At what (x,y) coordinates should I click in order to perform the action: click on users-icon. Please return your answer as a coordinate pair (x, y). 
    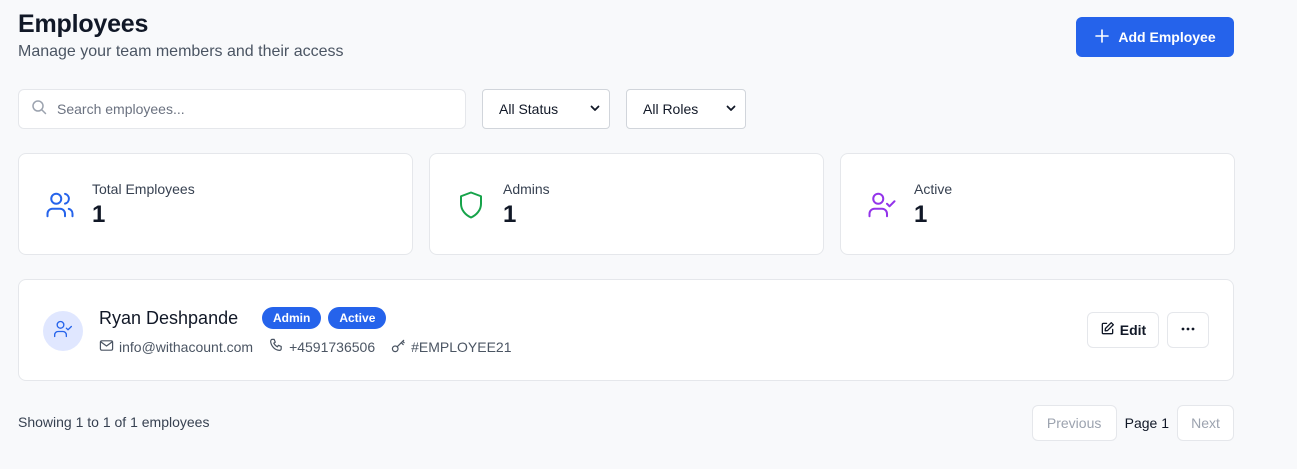
    Looking at the image, I should click on (60, 205).